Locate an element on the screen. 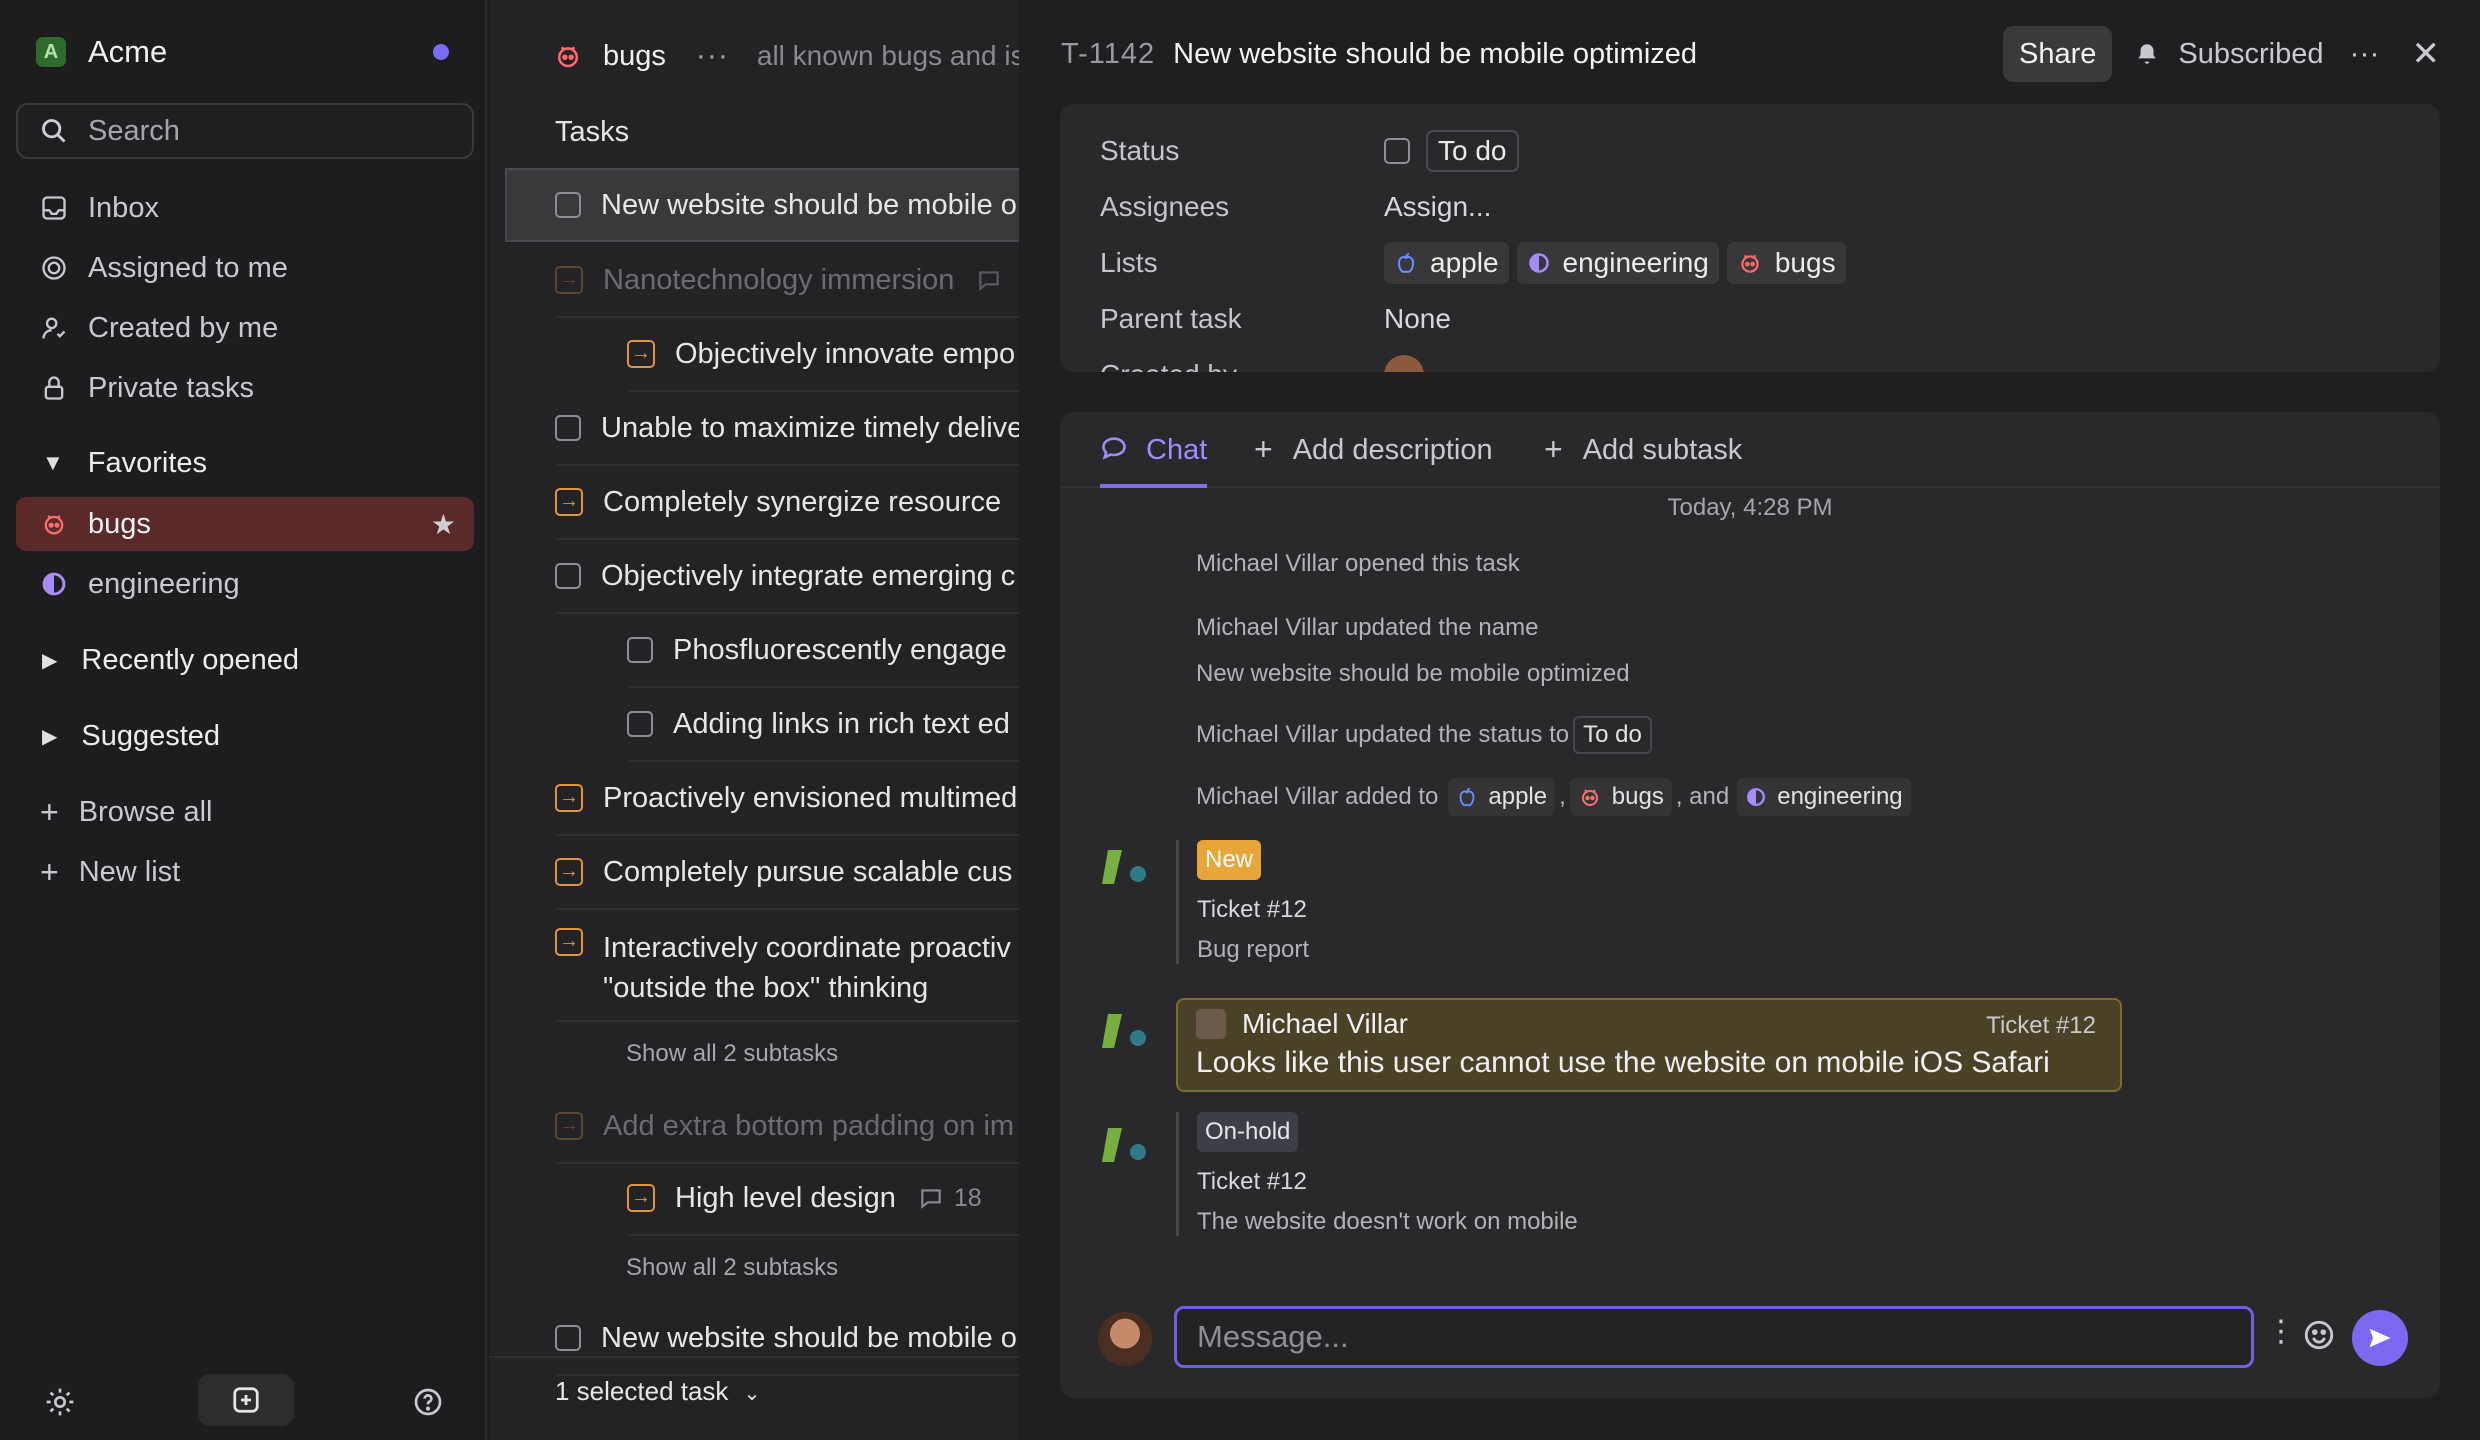  new-task-button is located at coordinates (246, 1400).